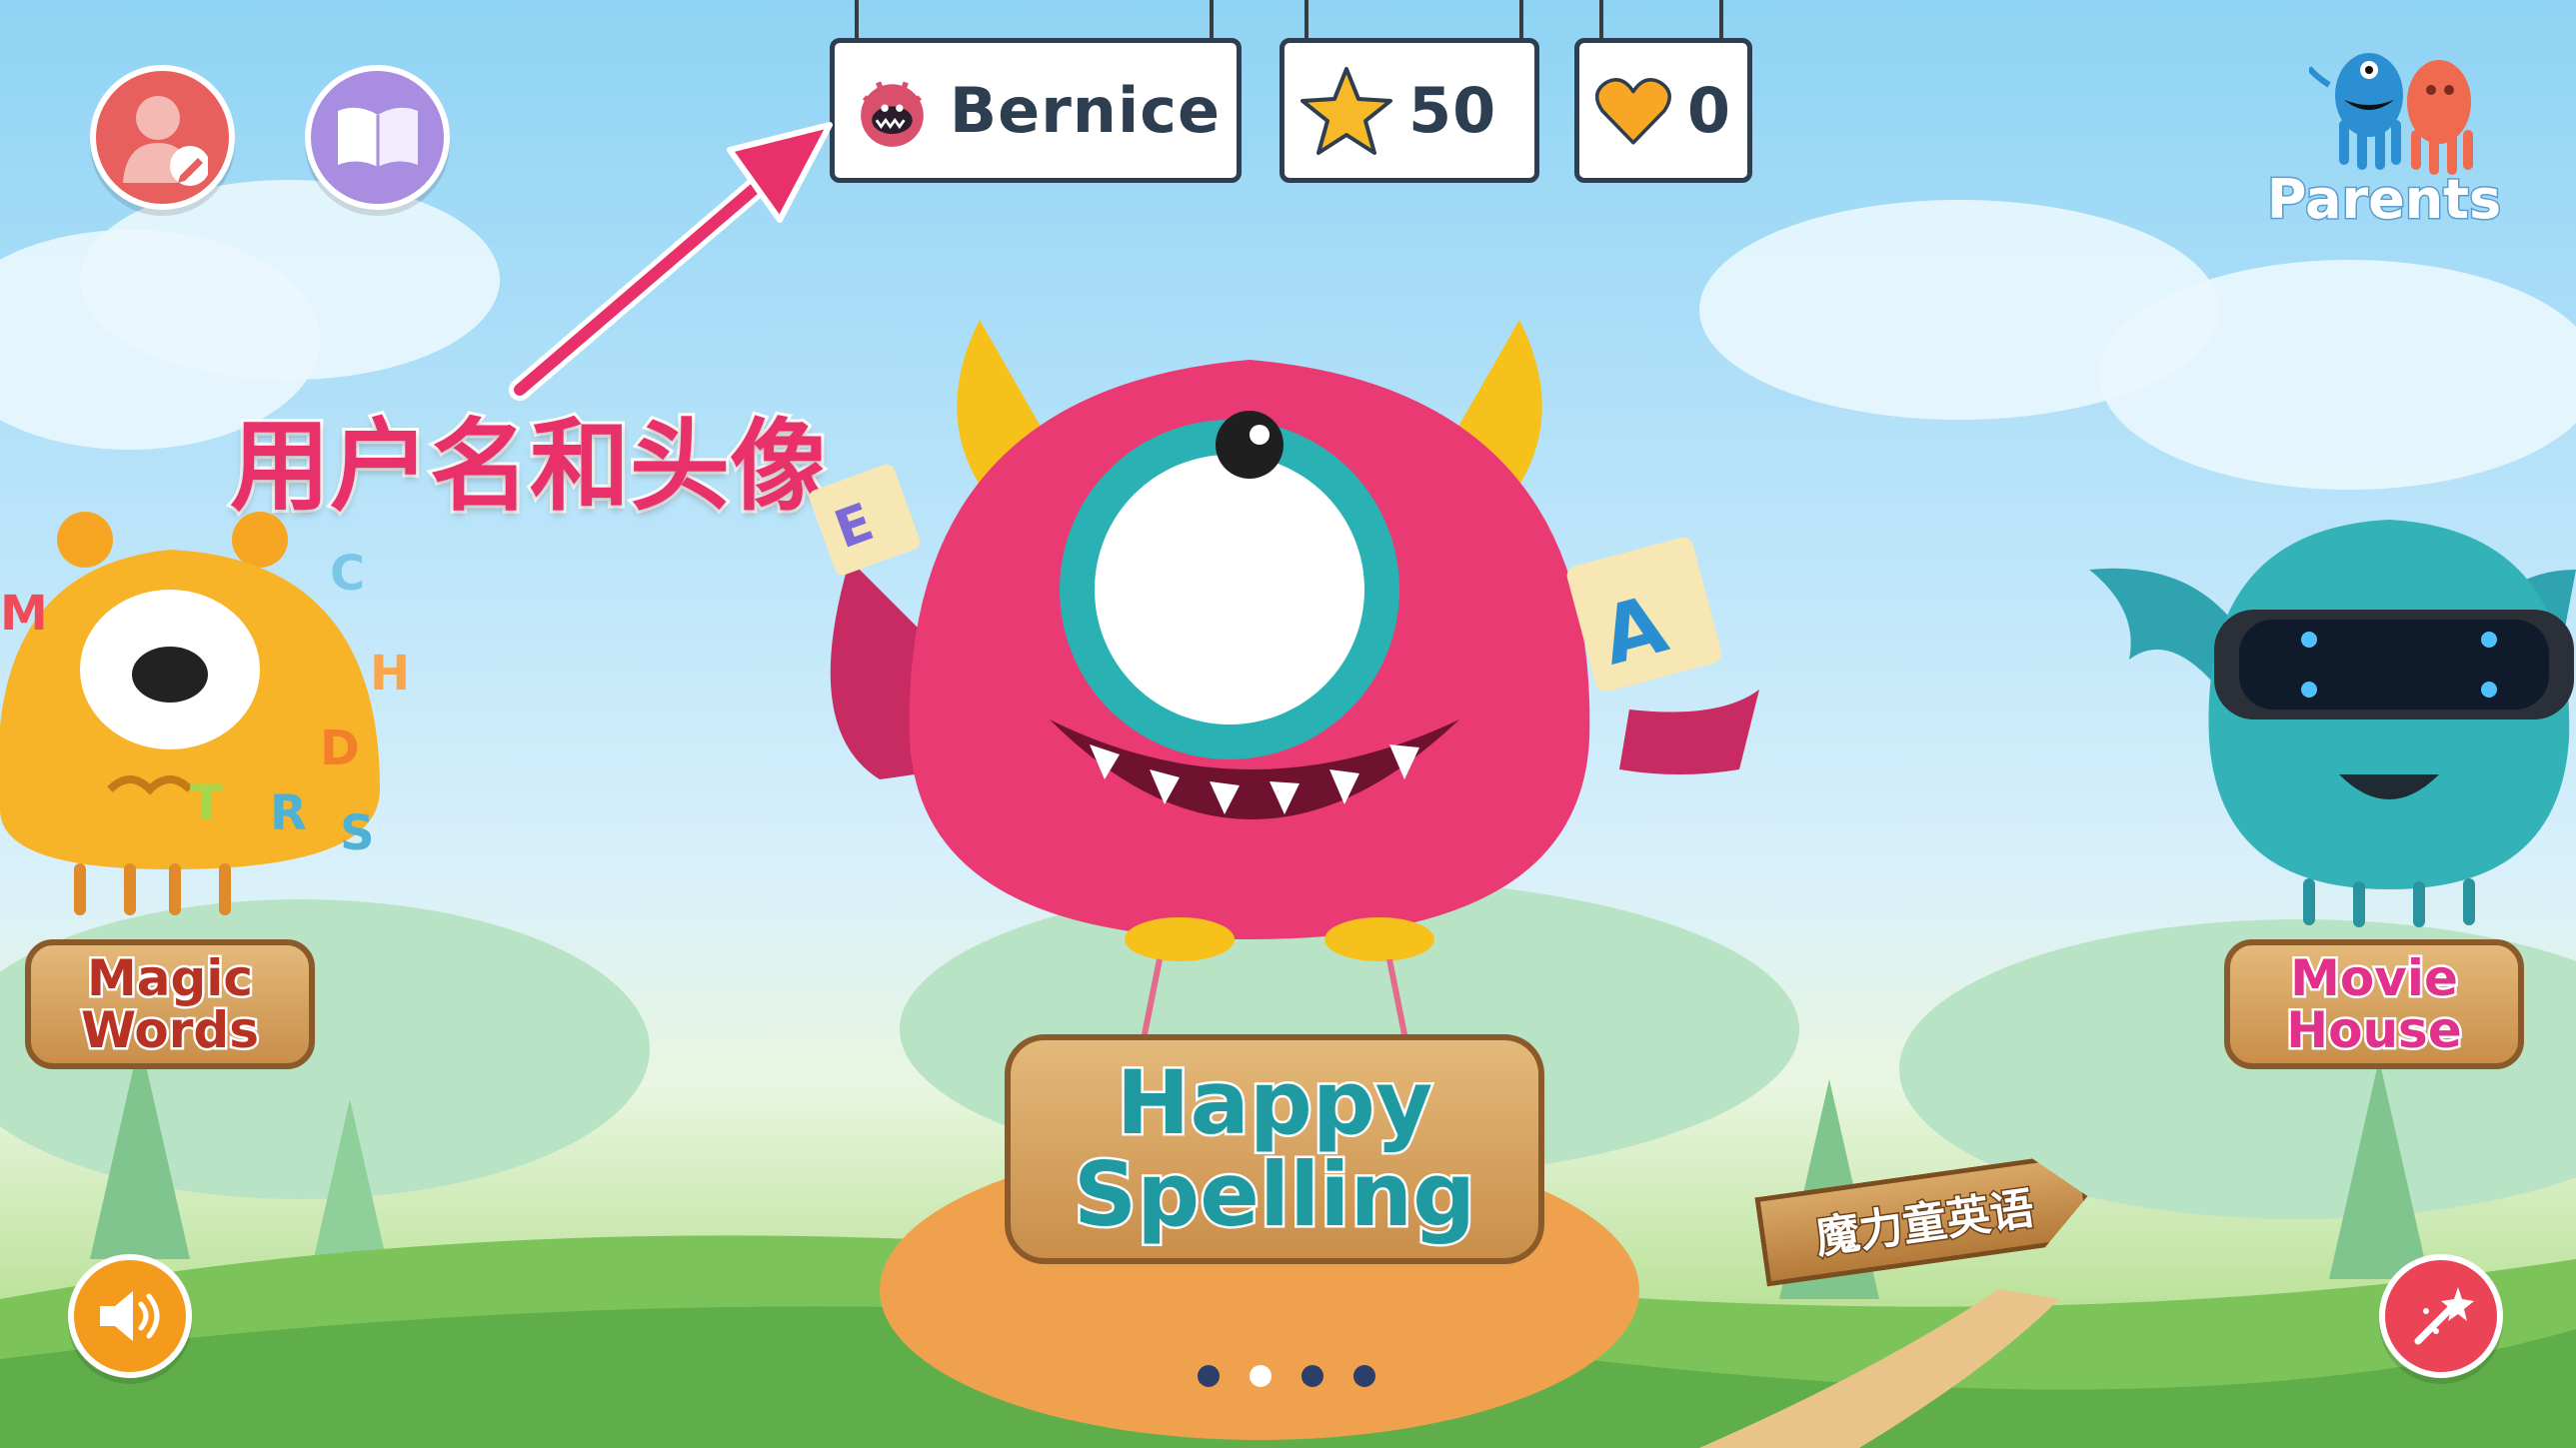  What do you see at coordinates (1708, 110) in the screenshot?
I see `hearts-count: 0` at bounding box center [1708, 110].